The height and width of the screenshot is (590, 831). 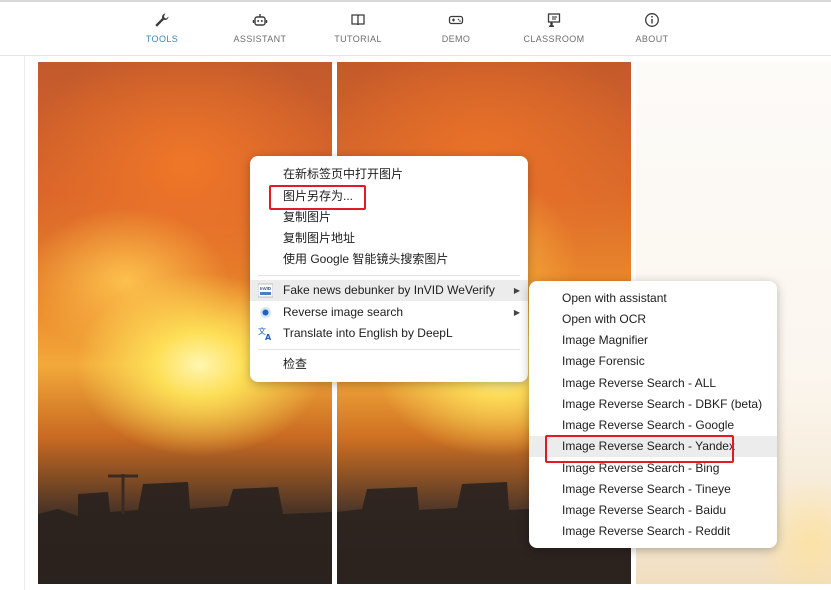 I want to click on submenu-reverse-search-yandex: Image Reverse Search - Yandex, so click(x=653, y=446).